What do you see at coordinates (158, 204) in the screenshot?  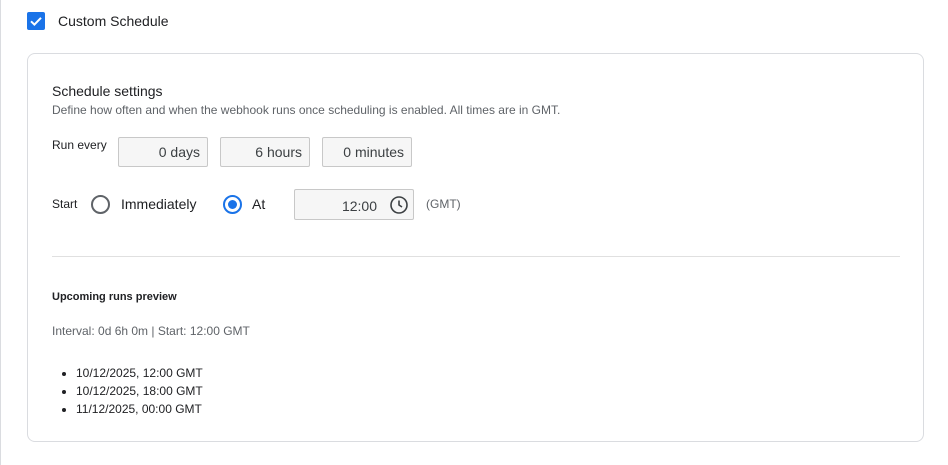 I see `immediately-label: Immediately` at bounding box center [158, 204].